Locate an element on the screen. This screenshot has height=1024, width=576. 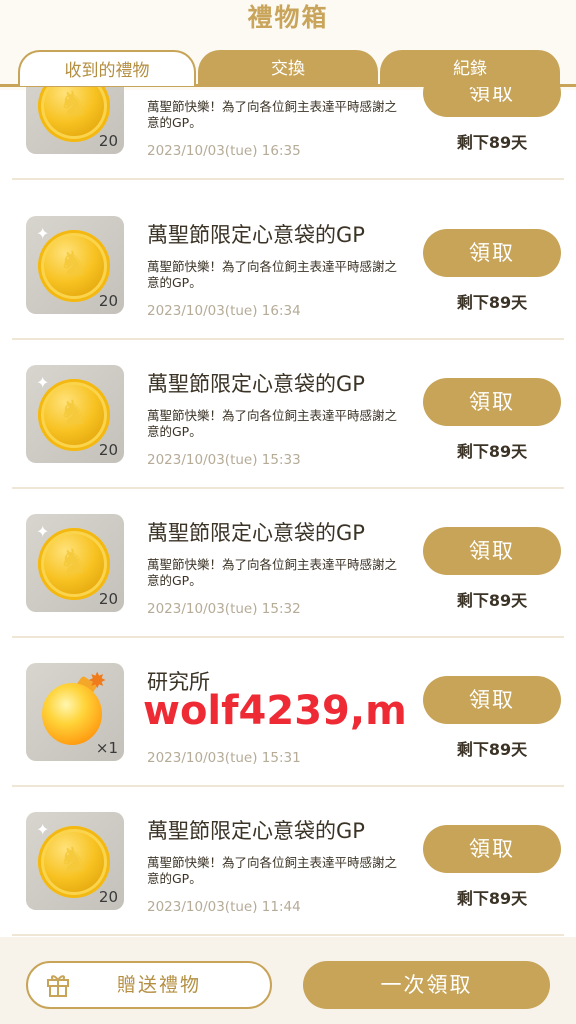
gift-timestamp: 2023/10/03(tue) 15:33 is located at coordinates (224, 460).